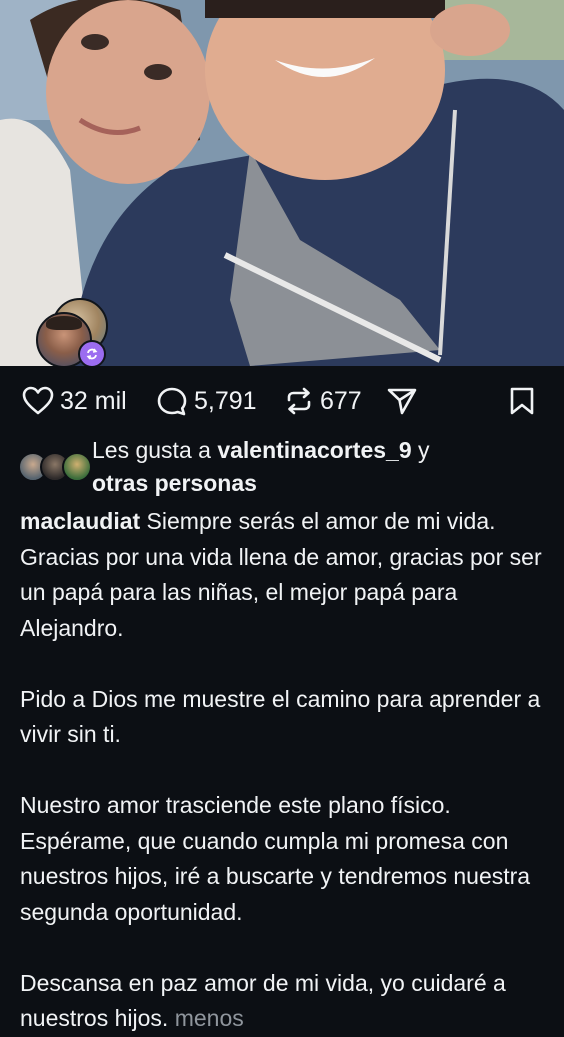  Describe the element at coordinates (80, 521) in the screenshot. I see `caption-username: maclaudiat` at that location.